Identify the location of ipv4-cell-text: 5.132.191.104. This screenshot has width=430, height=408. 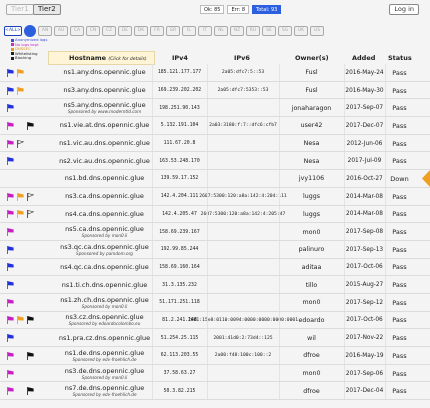
(179, 126).